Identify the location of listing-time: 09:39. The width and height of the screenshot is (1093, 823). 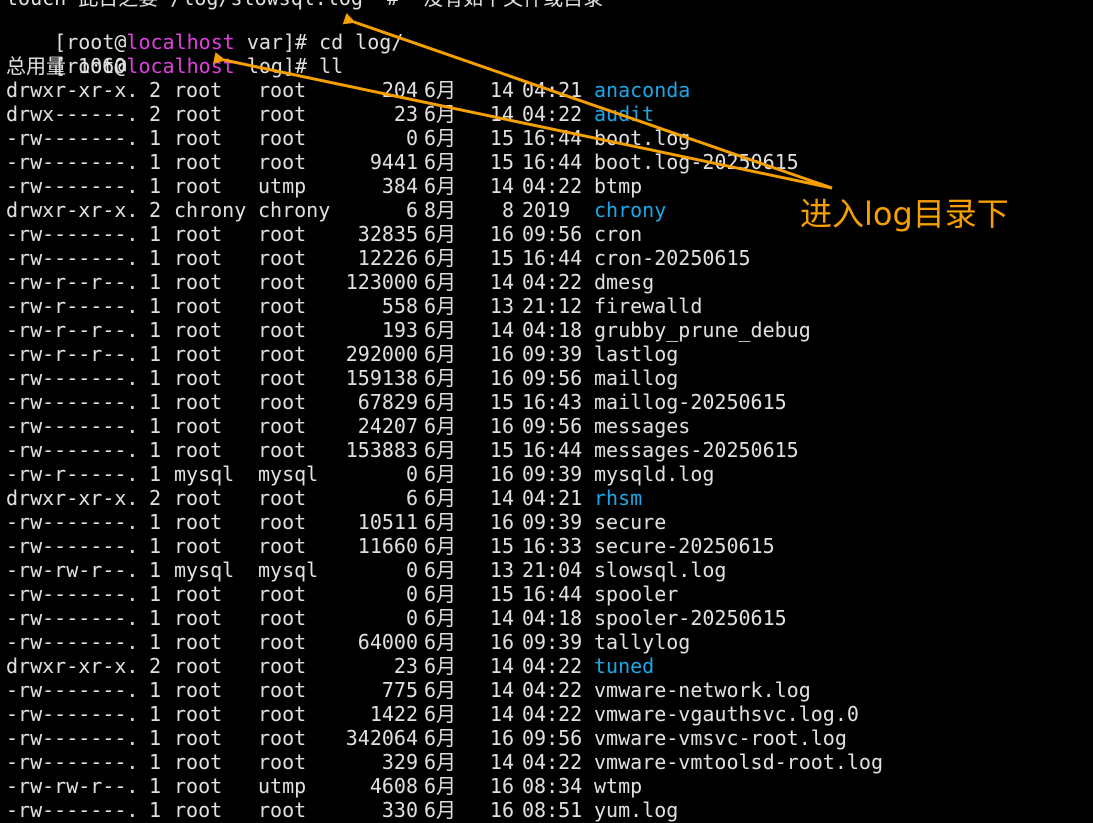
(552, 642).